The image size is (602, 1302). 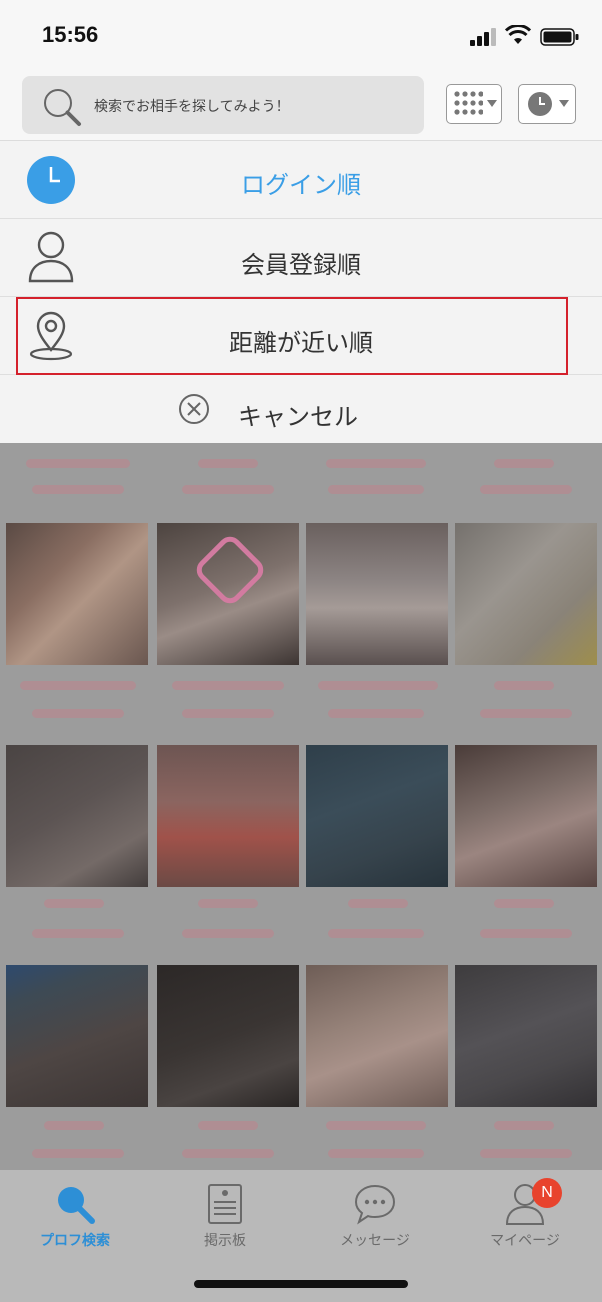 I want to click on notification-badge: N, so click(x=547, y=1193).